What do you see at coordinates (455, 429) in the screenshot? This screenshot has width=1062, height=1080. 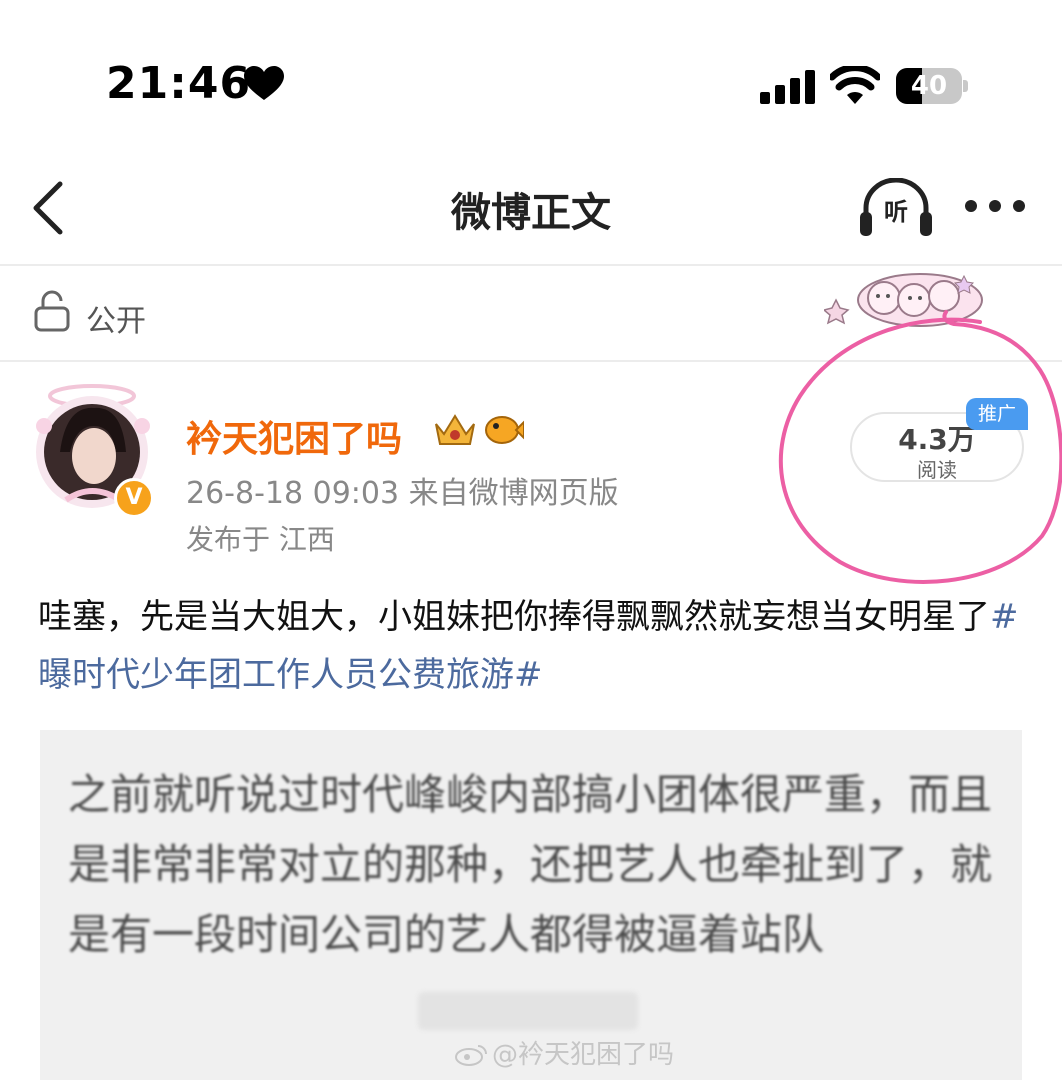 I see `crown-icon` at bounding box center [455, 429].